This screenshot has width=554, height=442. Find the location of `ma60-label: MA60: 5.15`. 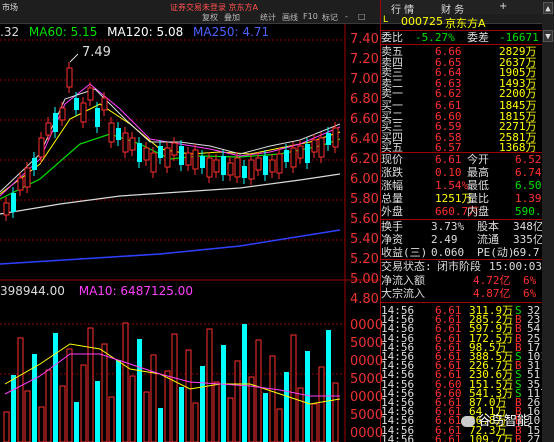

ma60-label: MA60: 5.15 is located at coordinates (63, 32).